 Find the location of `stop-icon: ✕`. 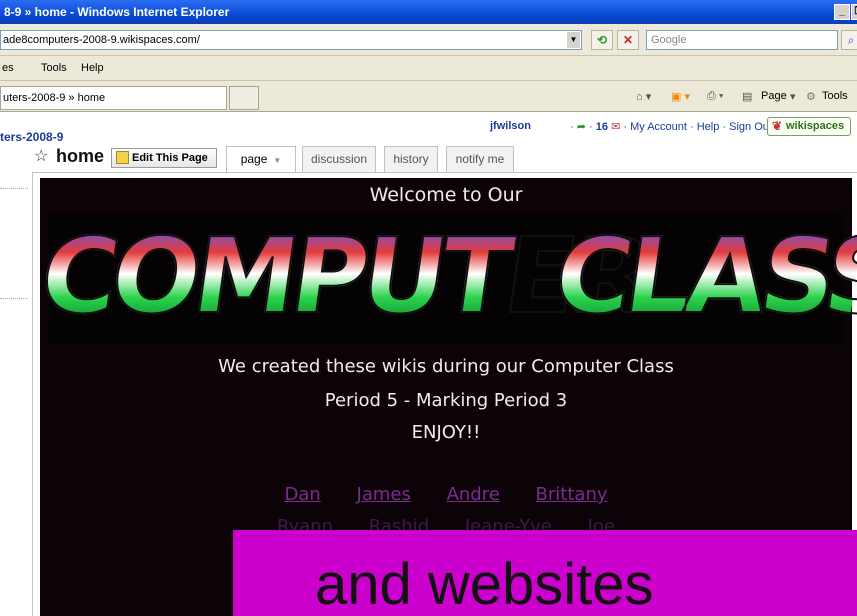

stop-icon: ✕ is located at coordinates (628, 40).